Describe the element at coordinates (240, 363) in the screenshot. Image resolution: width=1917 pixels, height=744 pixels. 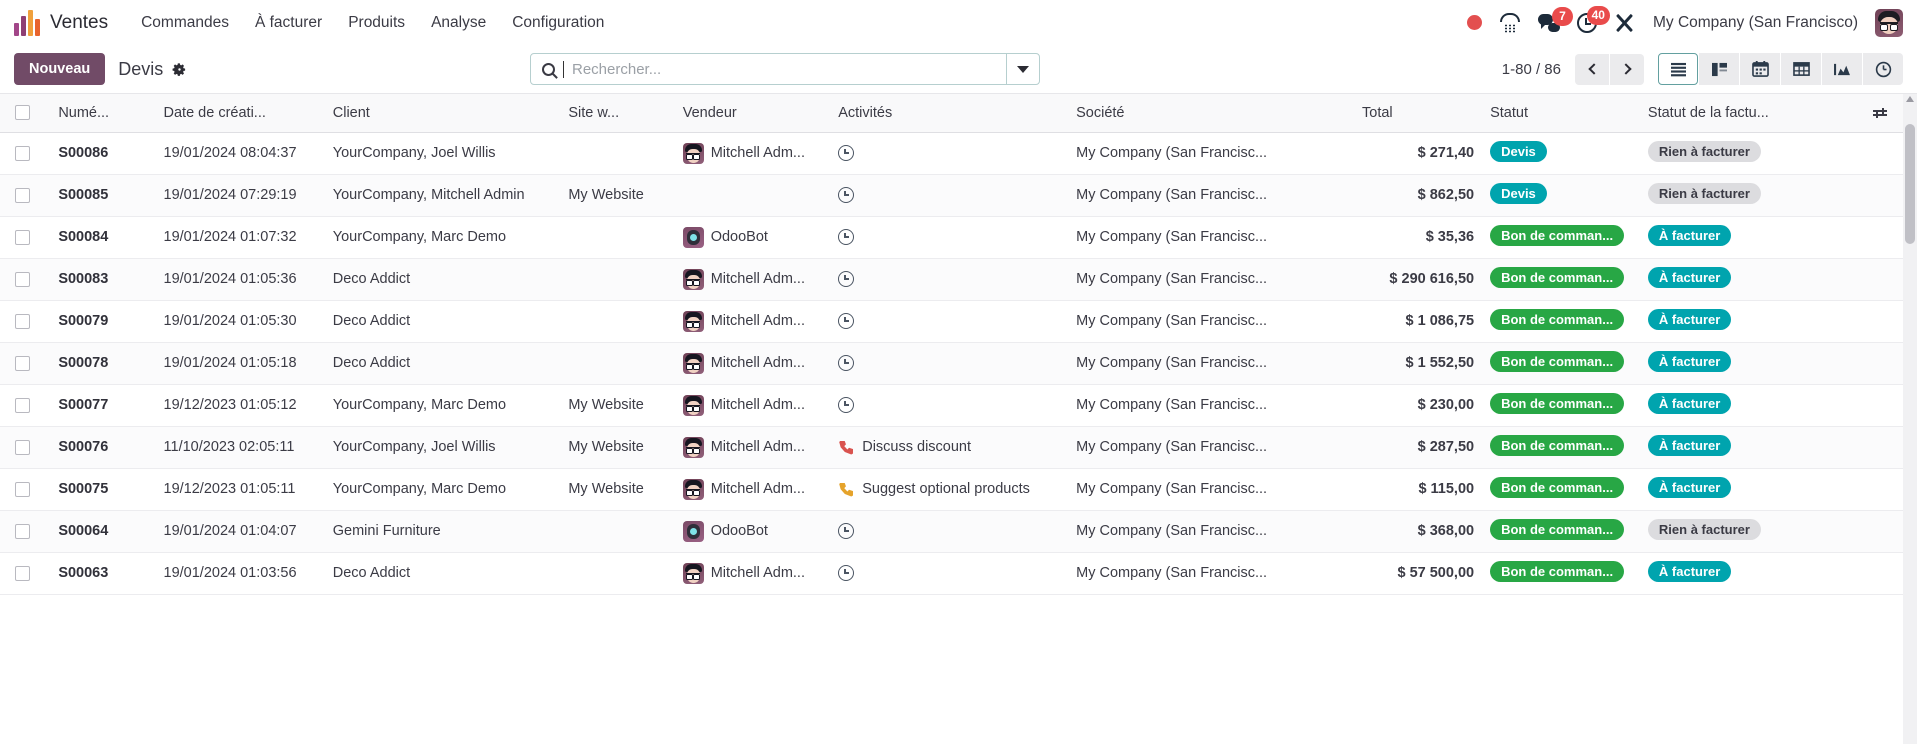
I see `cell-creation-date: 19/01/2024 01:05:18` at that location.